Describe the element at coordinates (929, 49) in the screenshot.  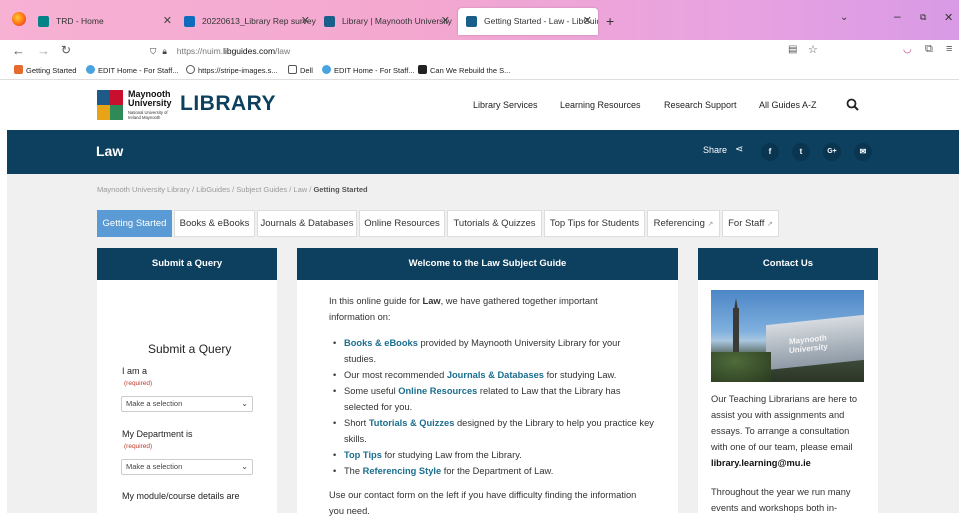
I see `extensions-icon: ⧉` at that location.